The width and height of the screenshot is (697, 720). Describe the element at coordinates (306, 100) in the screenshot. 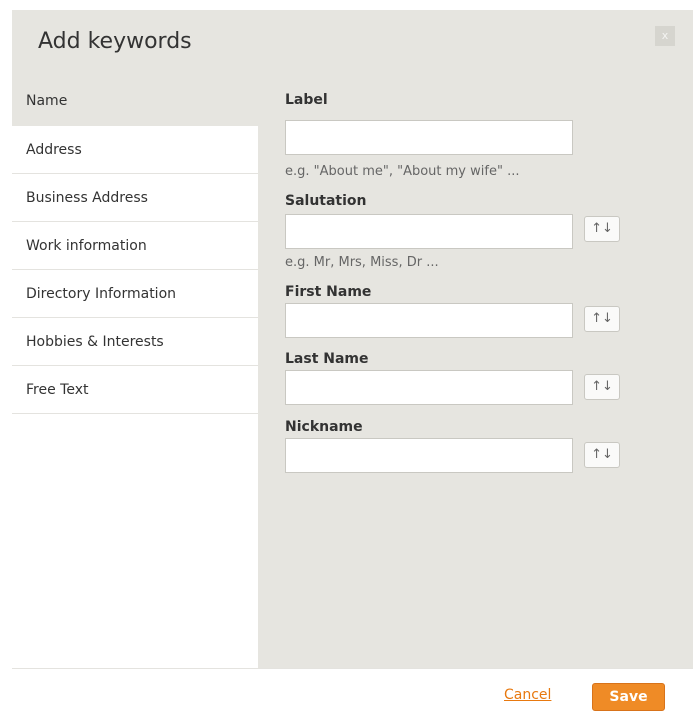

I see `label-field-title: Label` at that location.